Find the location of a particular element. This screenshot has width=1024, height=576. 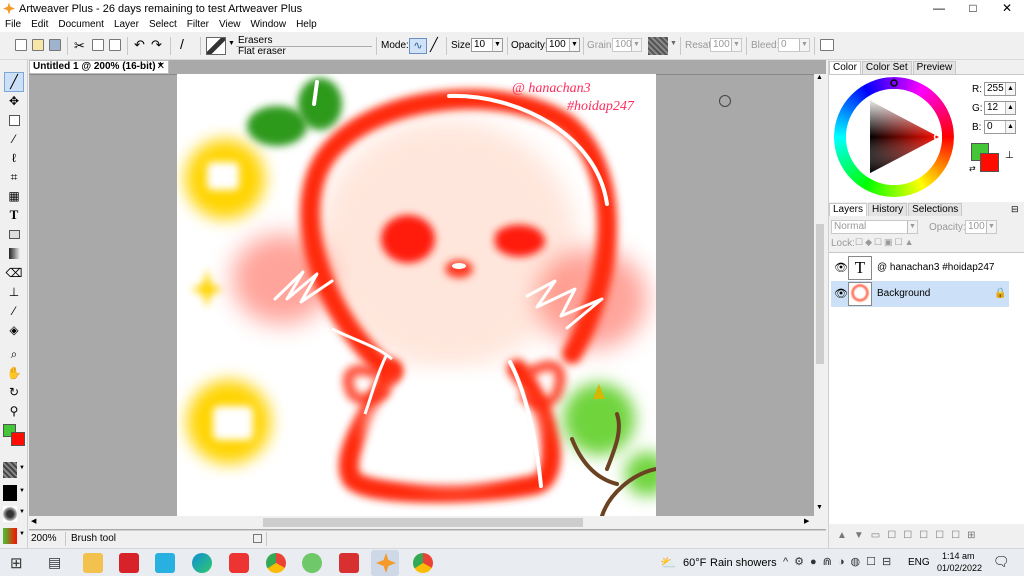

close-button: ✕ is located at coordinates (1007, 8).